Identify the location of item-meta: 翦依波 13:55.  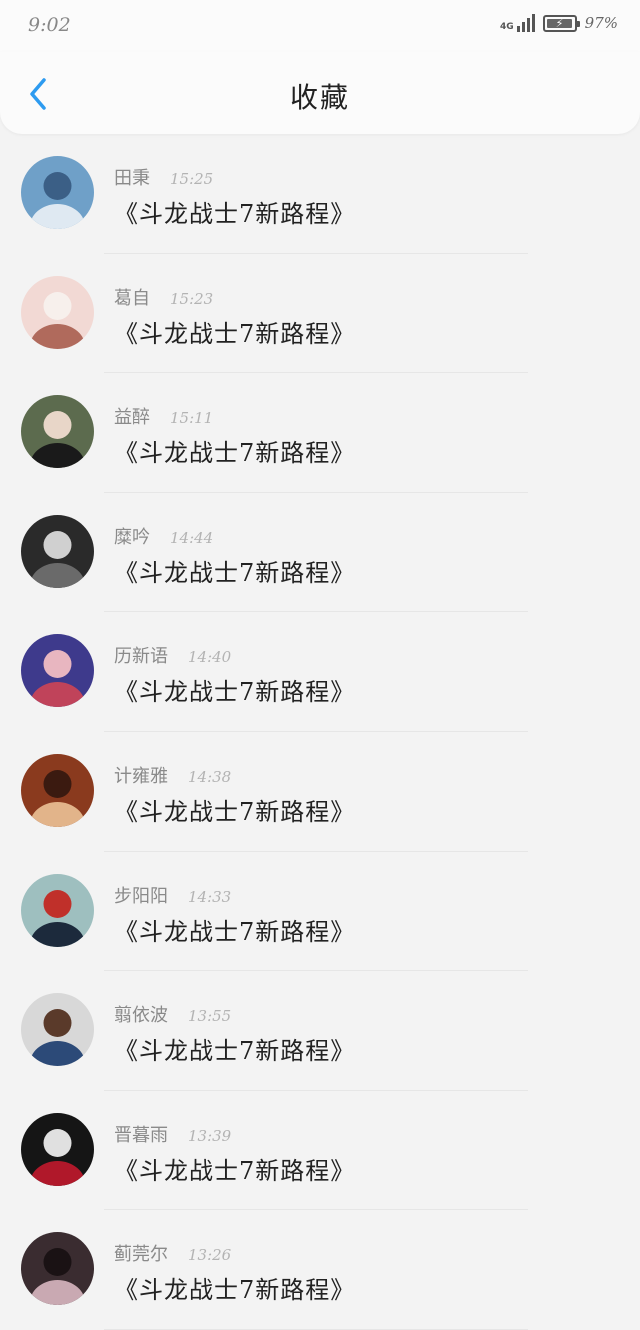
(172, 1014).